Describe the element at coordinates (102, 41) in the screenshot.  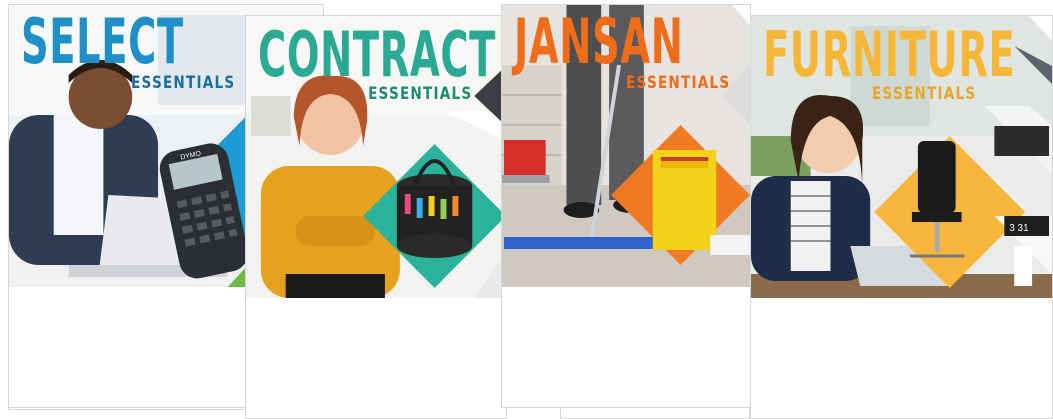
I see `catalog-title: SELECT` at that location.